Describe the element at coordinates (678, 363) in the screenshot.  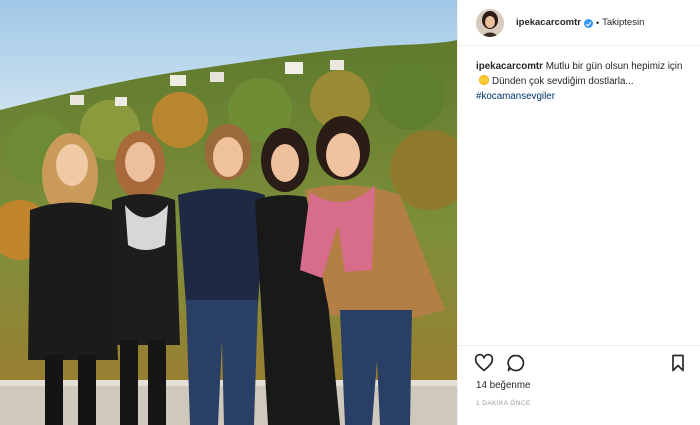
I see `bookmark-icon` at that location.